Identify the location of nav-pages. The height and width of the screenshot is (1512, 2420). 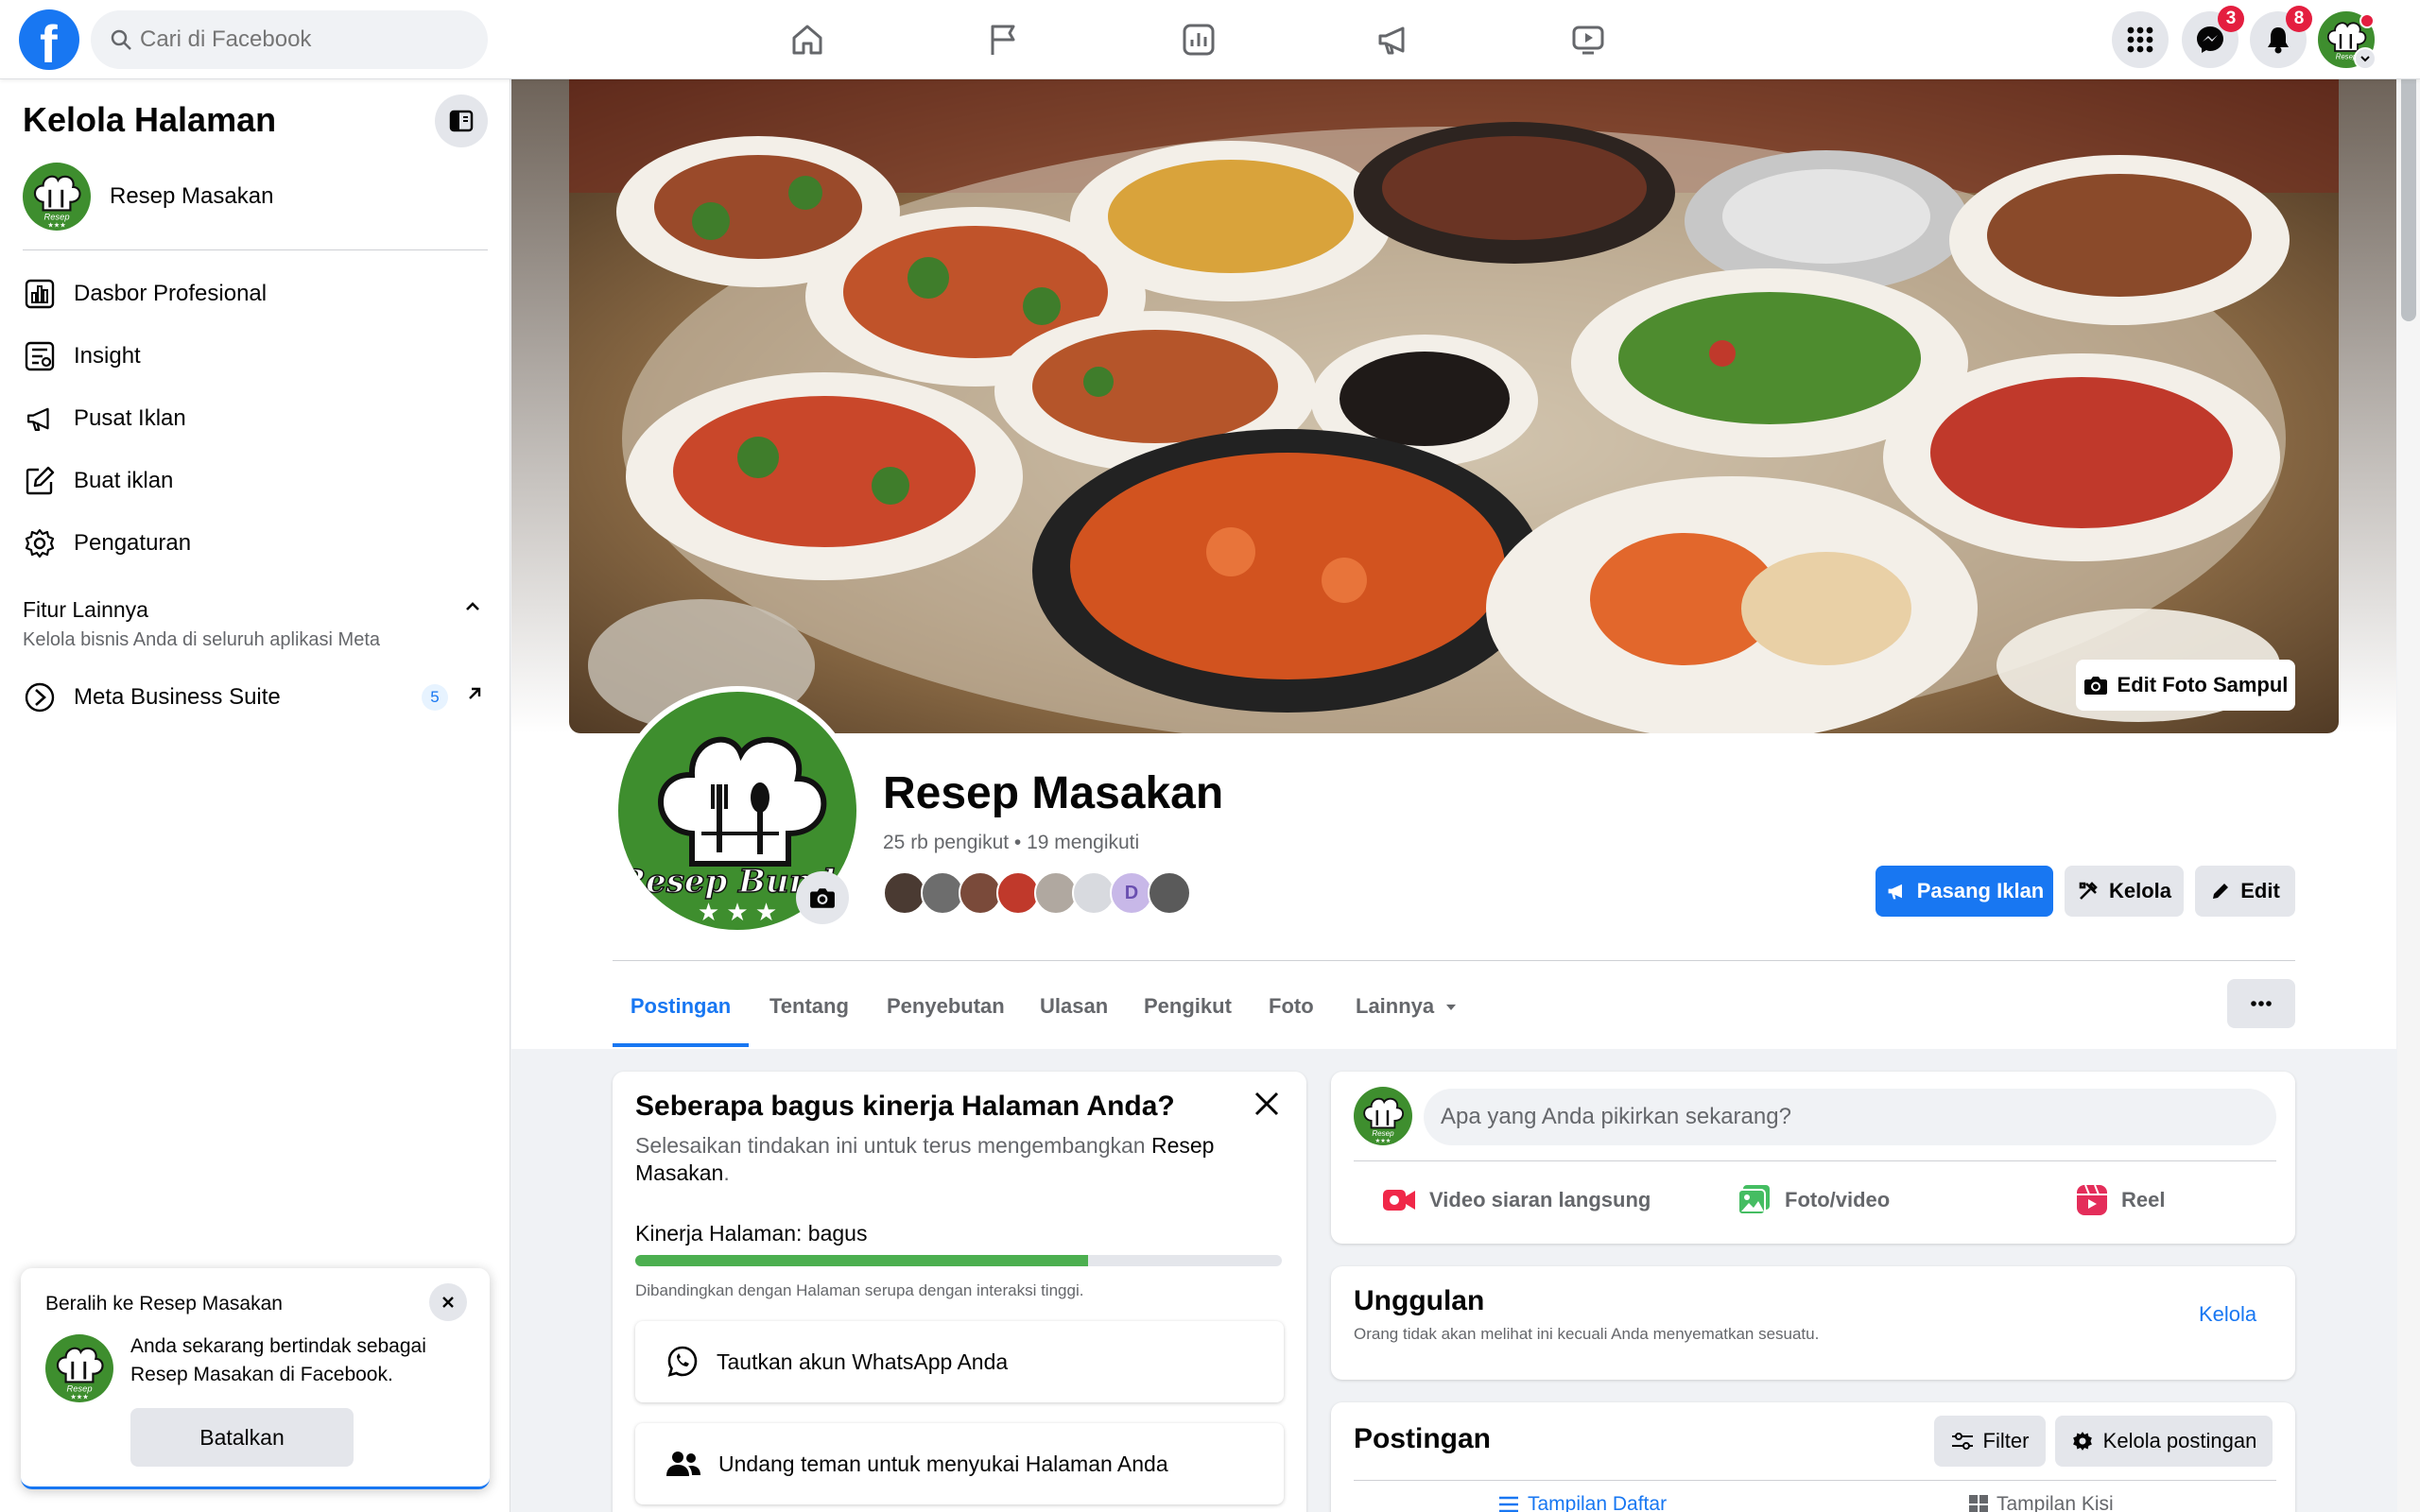
(1004, 39).